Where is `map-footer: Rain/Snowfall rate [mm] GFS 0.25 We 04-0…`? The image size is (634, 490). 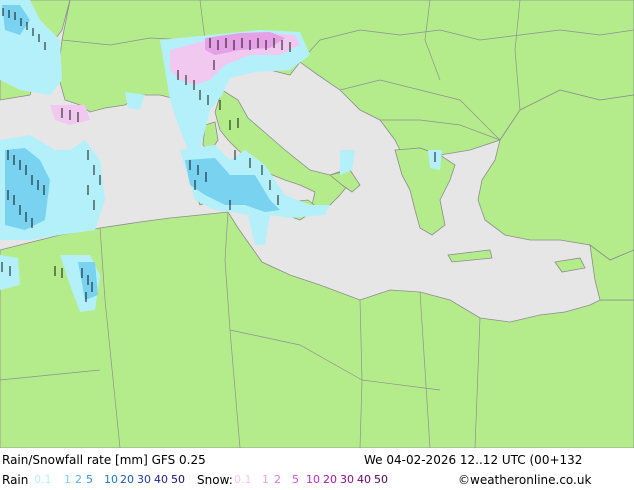
map-footer: Rain/Snowfall rate [mm] GFS 0.25 We 04-0… is located at coordinates (317, 469).